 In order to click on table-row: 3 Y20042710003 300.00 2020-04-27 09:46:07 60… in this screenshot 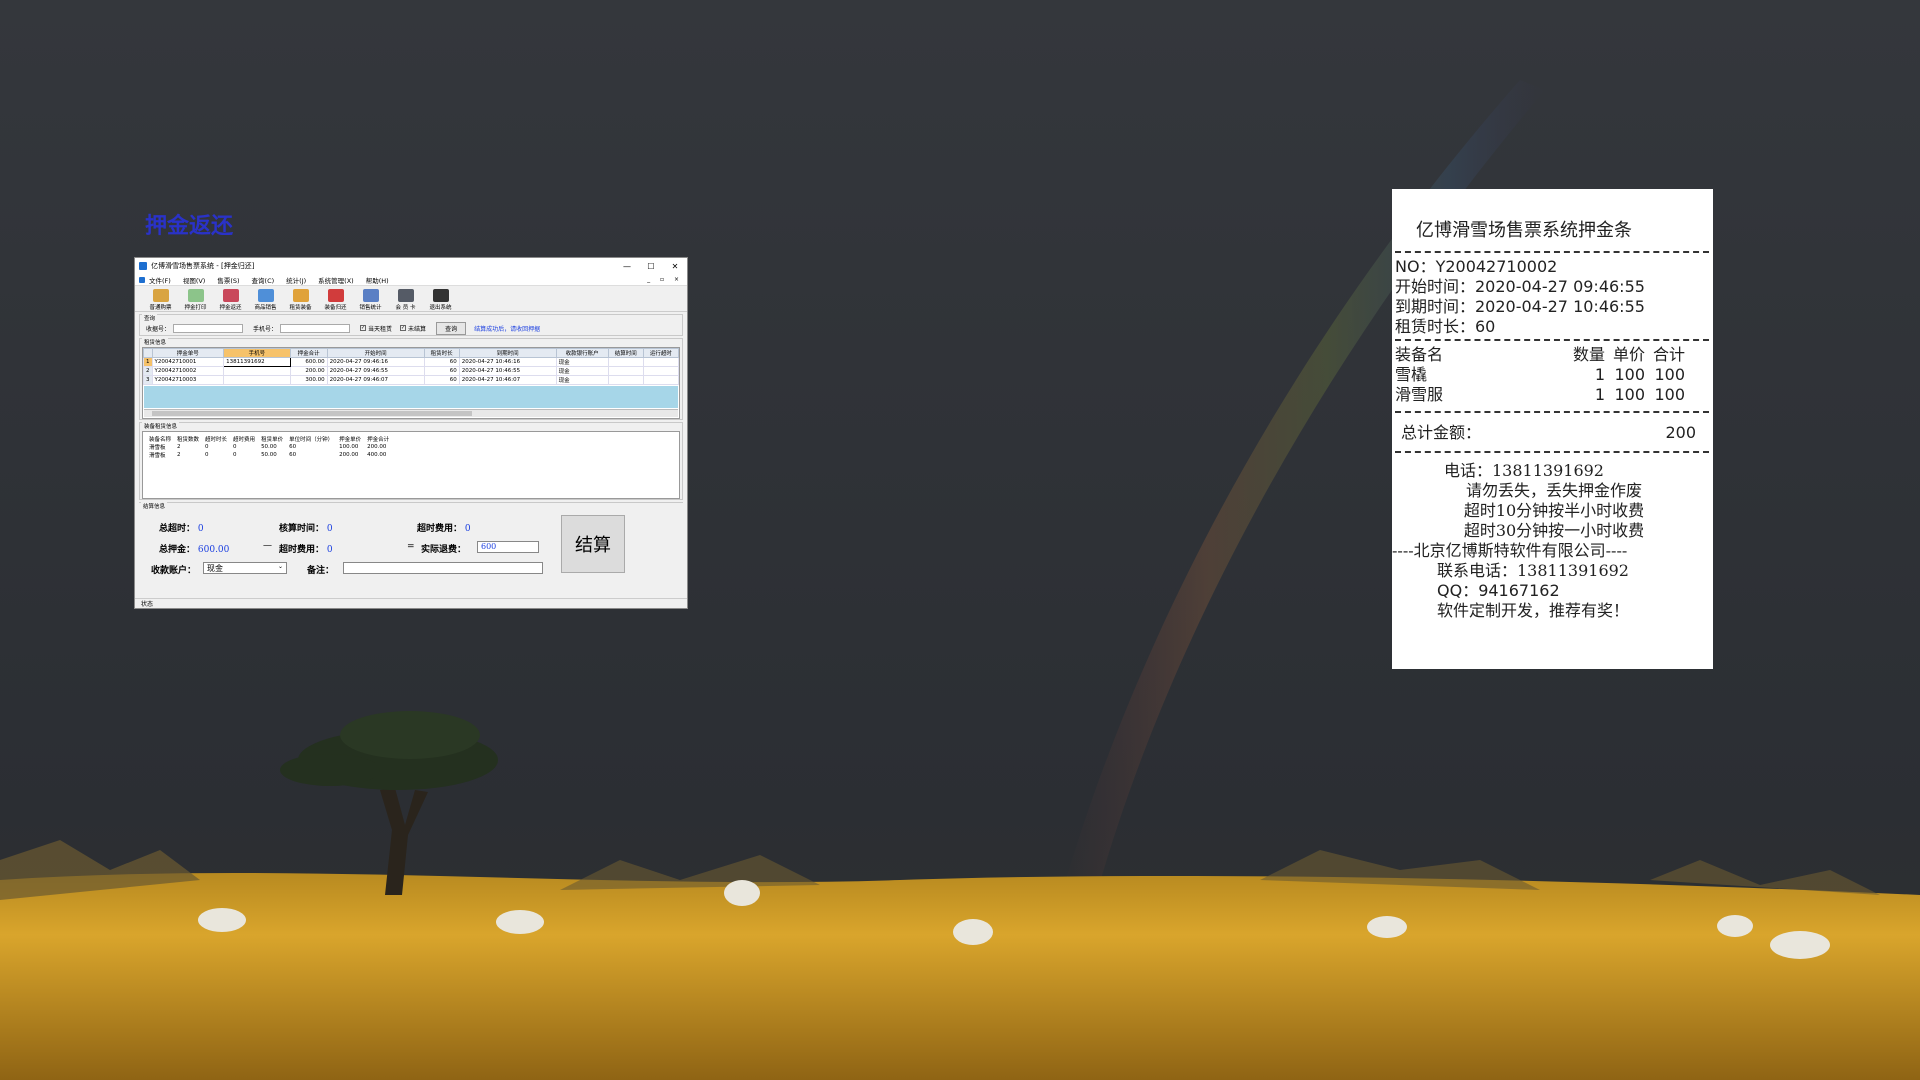, I will do `click(411, 380)`.